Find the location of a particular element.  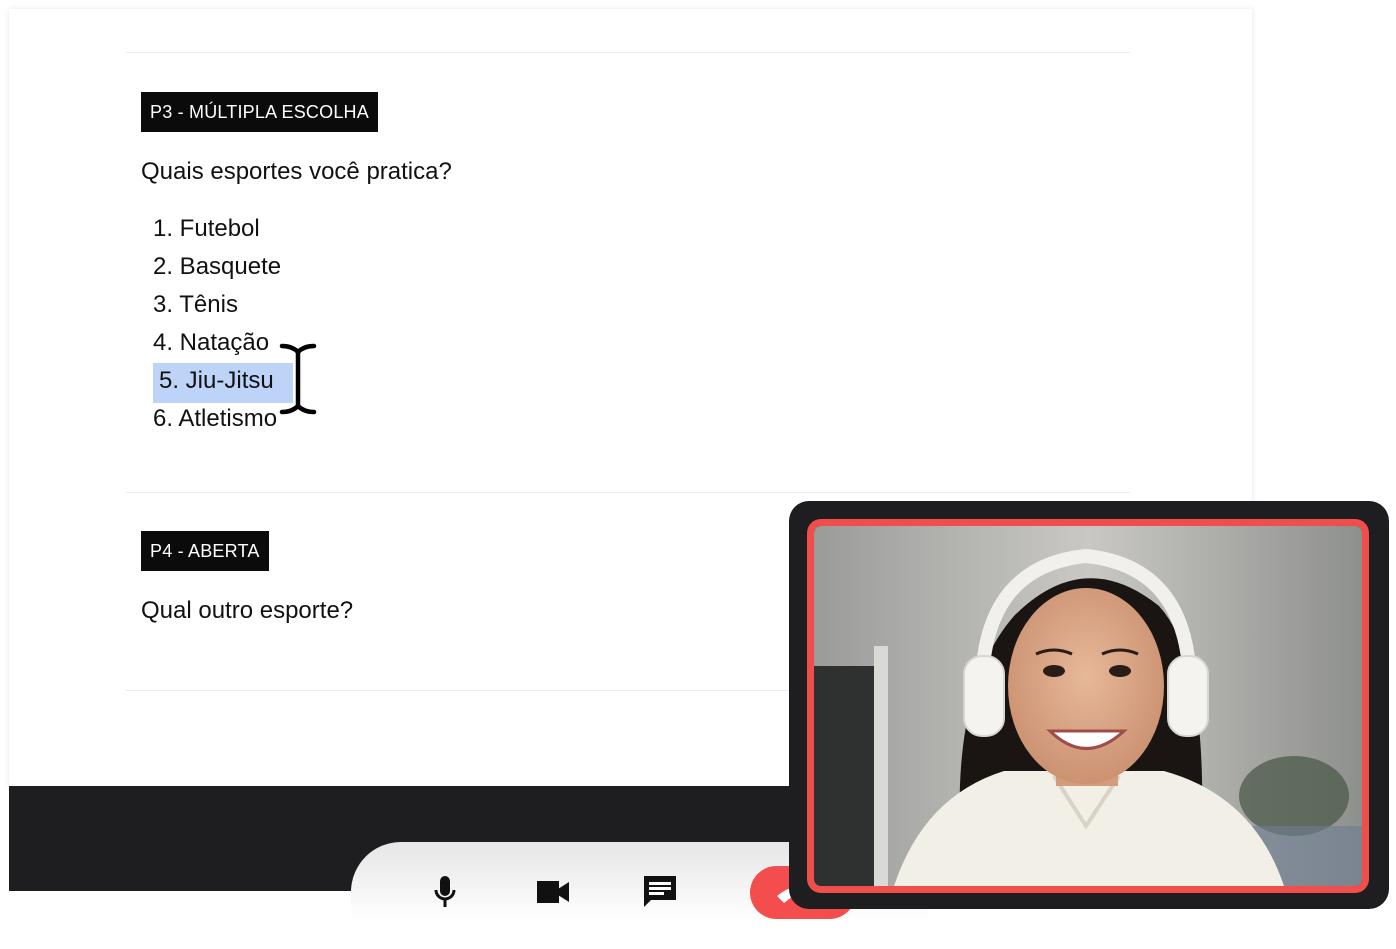

chat-button is located at coordinates (660, 892).